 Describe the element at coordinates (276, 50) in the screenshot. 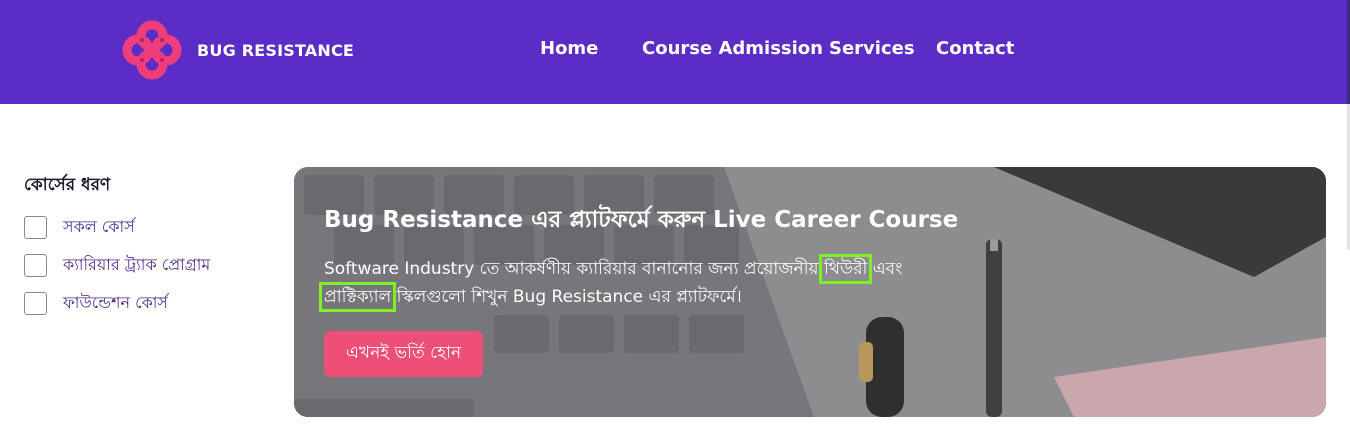

I see `brand-name: BUG RESISTANCE` at that location.